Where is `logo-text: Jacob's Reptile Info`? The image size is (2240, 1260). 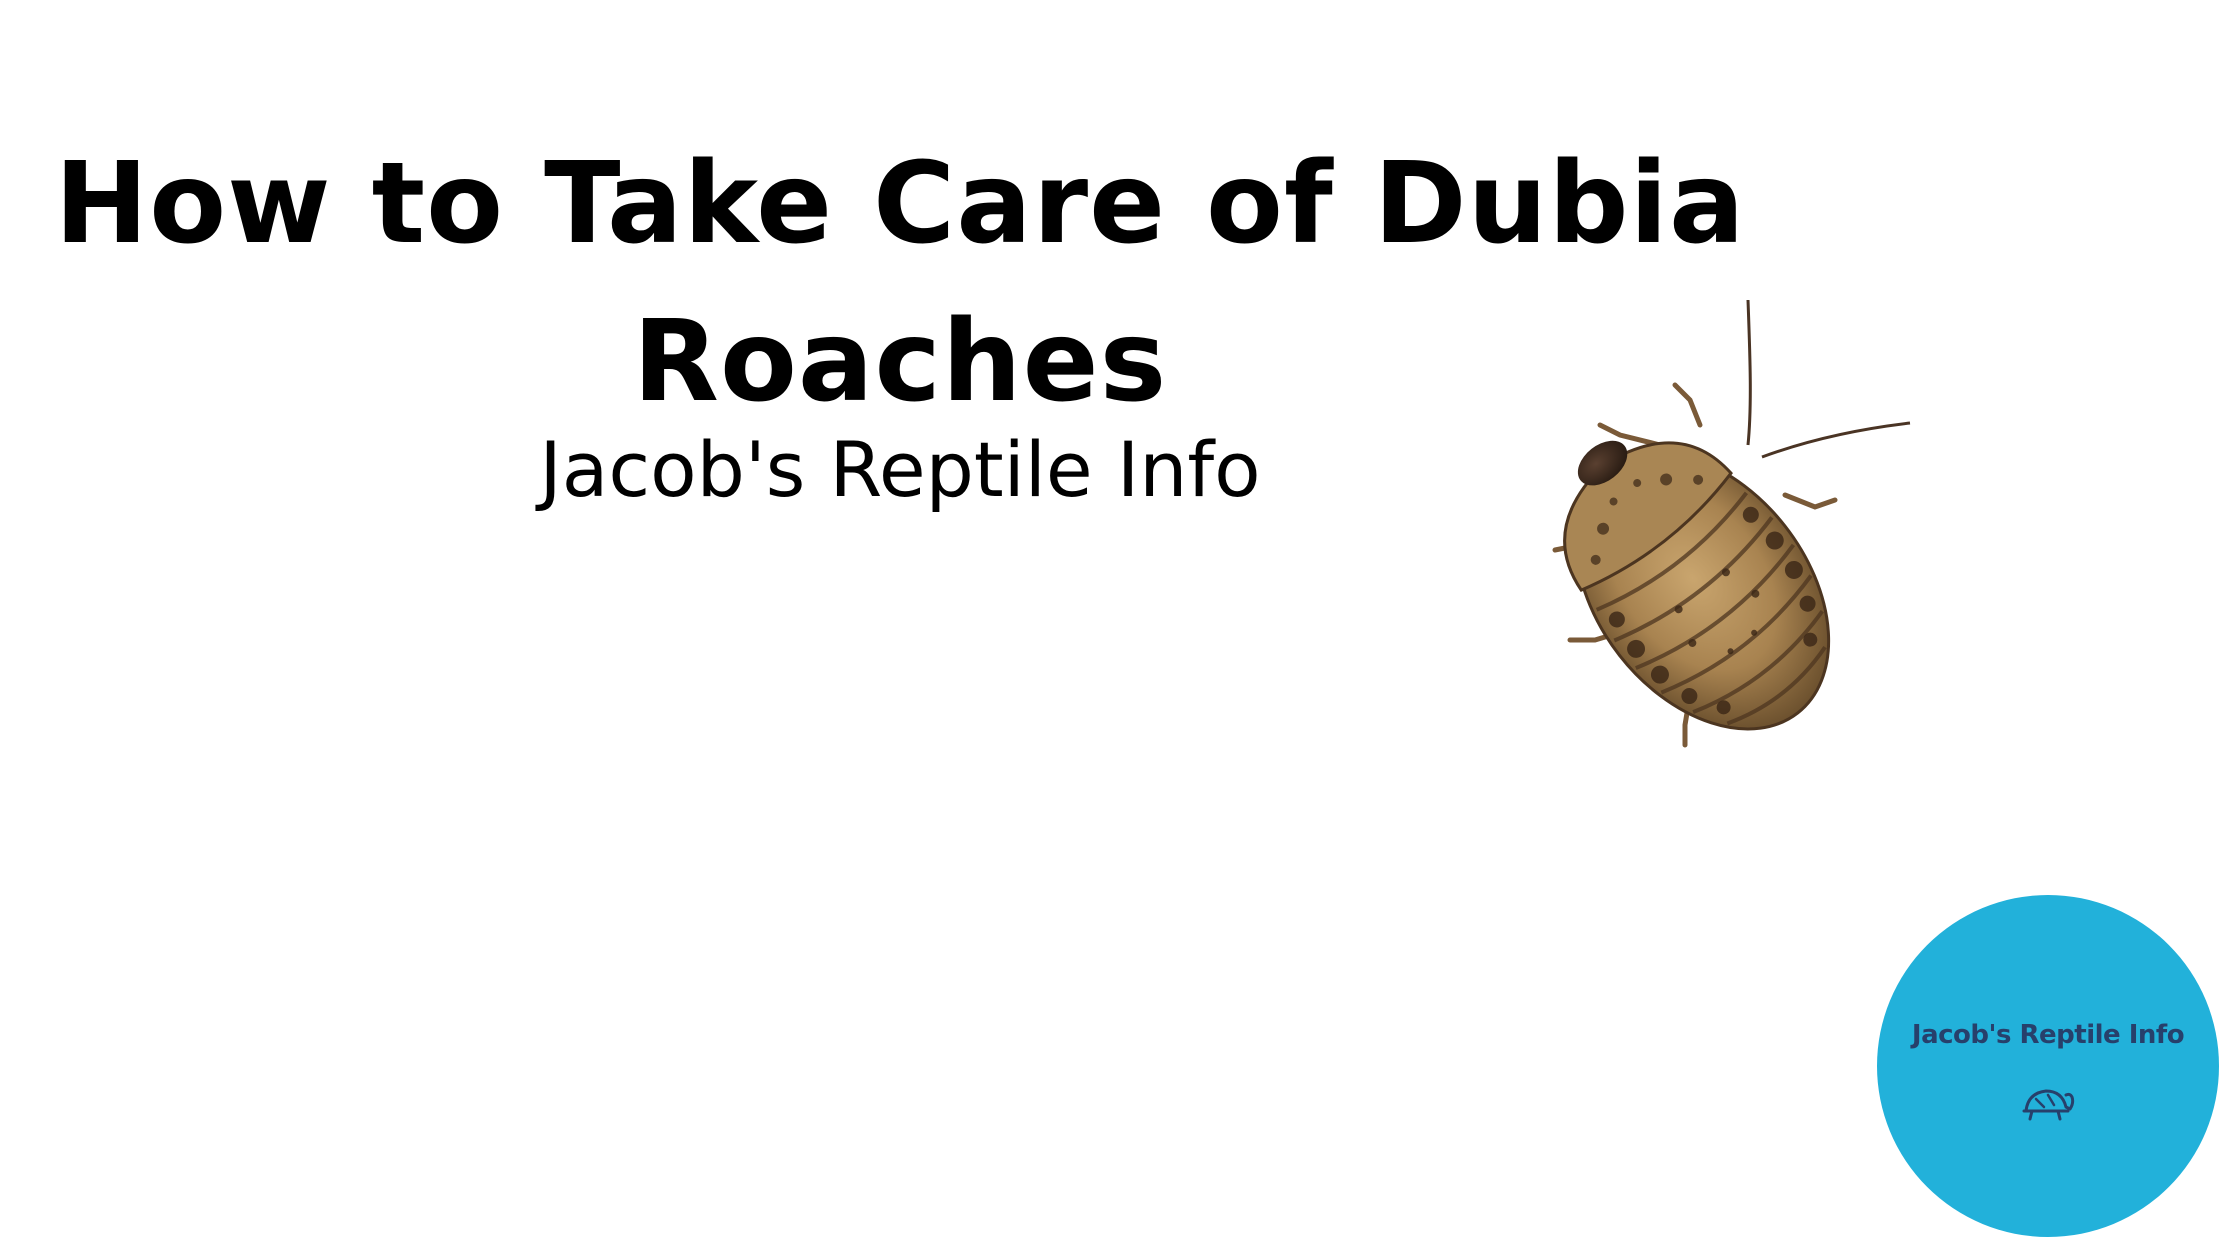 logo-text: Jacob's Reptile Info is located at coordinates (2048, 1035).